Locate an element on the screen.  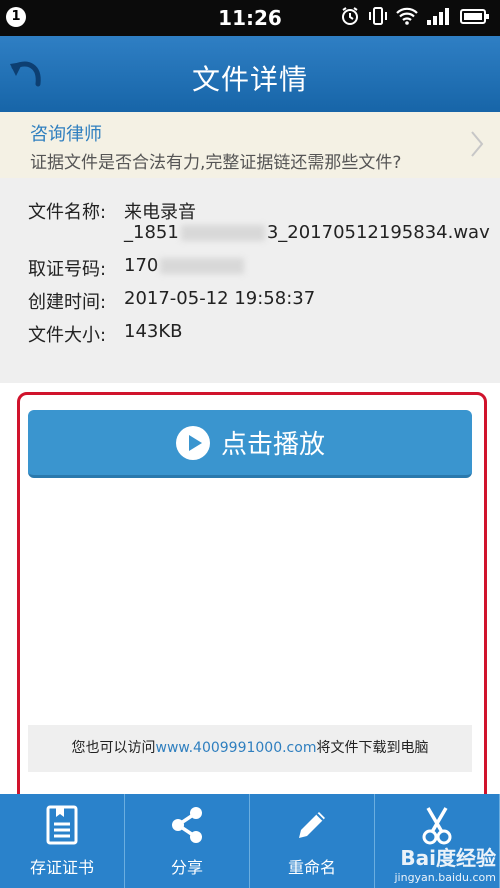
download-link: www.4009991000.com is located at coordinates (236, 748).